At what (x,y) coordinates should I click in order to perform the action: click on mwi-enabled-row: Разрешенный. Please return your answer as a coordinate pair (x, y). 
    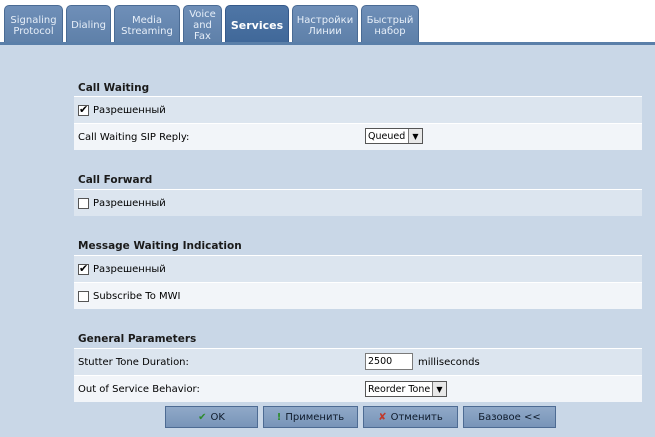
    Looking at the image, I should click on (358, 268).